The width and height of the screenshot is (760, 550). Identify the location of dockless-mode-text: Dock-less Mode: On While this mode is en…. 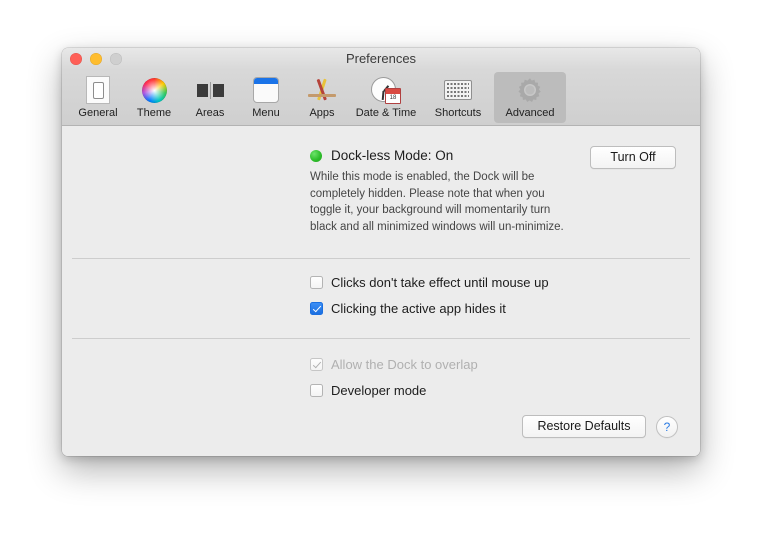
(332, 191).